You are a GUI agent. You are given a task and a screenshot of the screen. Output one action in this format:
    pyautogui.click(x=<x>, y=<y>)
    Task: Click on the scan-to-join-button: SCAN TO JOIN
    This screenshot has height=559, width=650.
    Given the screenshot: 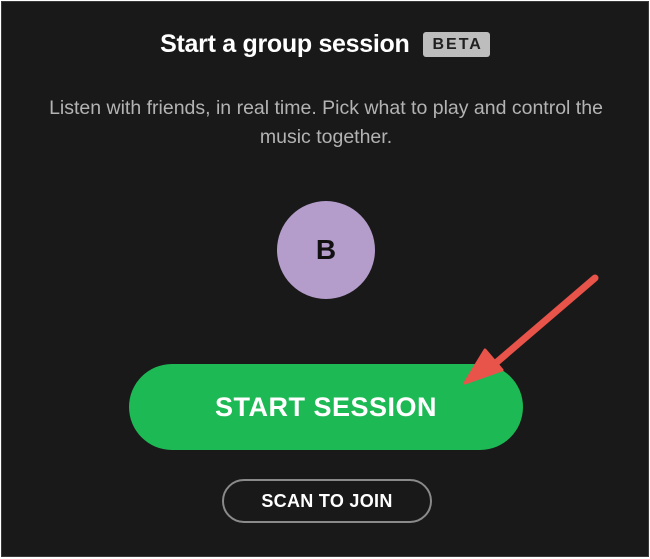 What is the action you would take?
    pyautogui.click(x=327, y=501)
    